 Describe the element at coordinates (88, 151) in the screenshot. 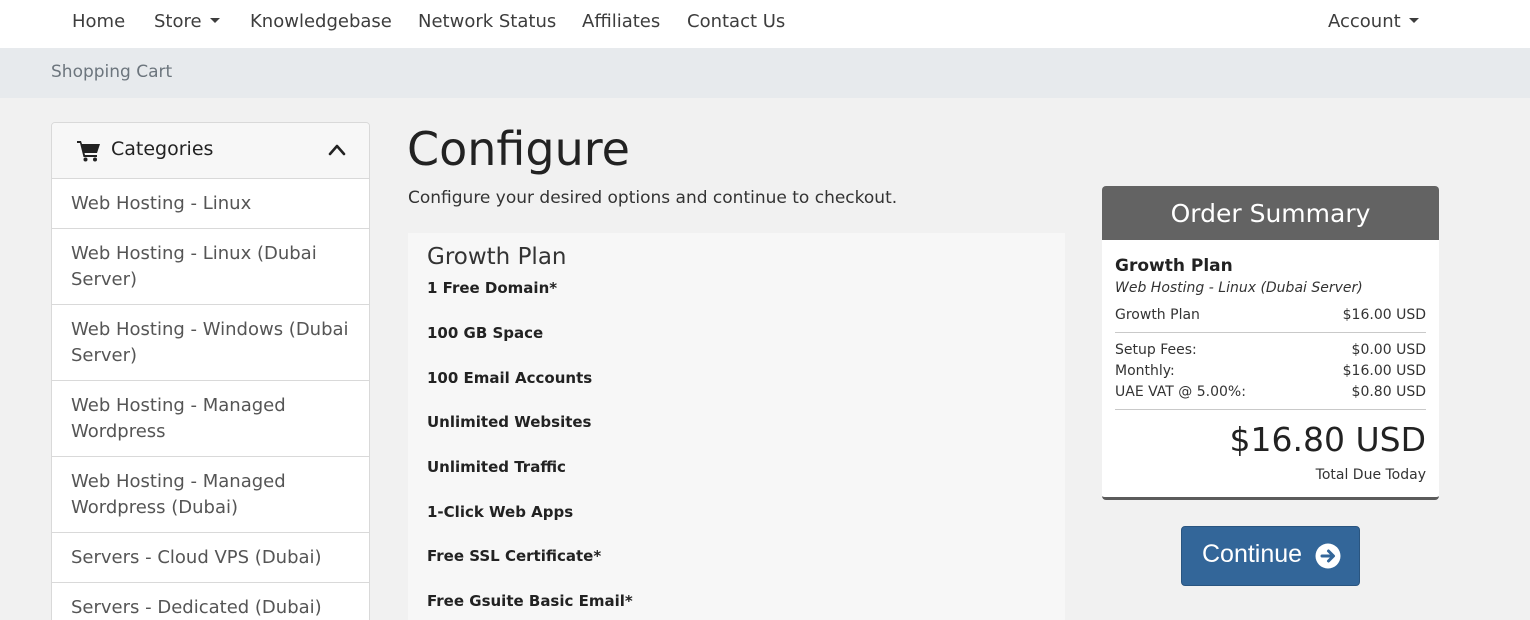

I see `shopping-cart-icon` at that location.